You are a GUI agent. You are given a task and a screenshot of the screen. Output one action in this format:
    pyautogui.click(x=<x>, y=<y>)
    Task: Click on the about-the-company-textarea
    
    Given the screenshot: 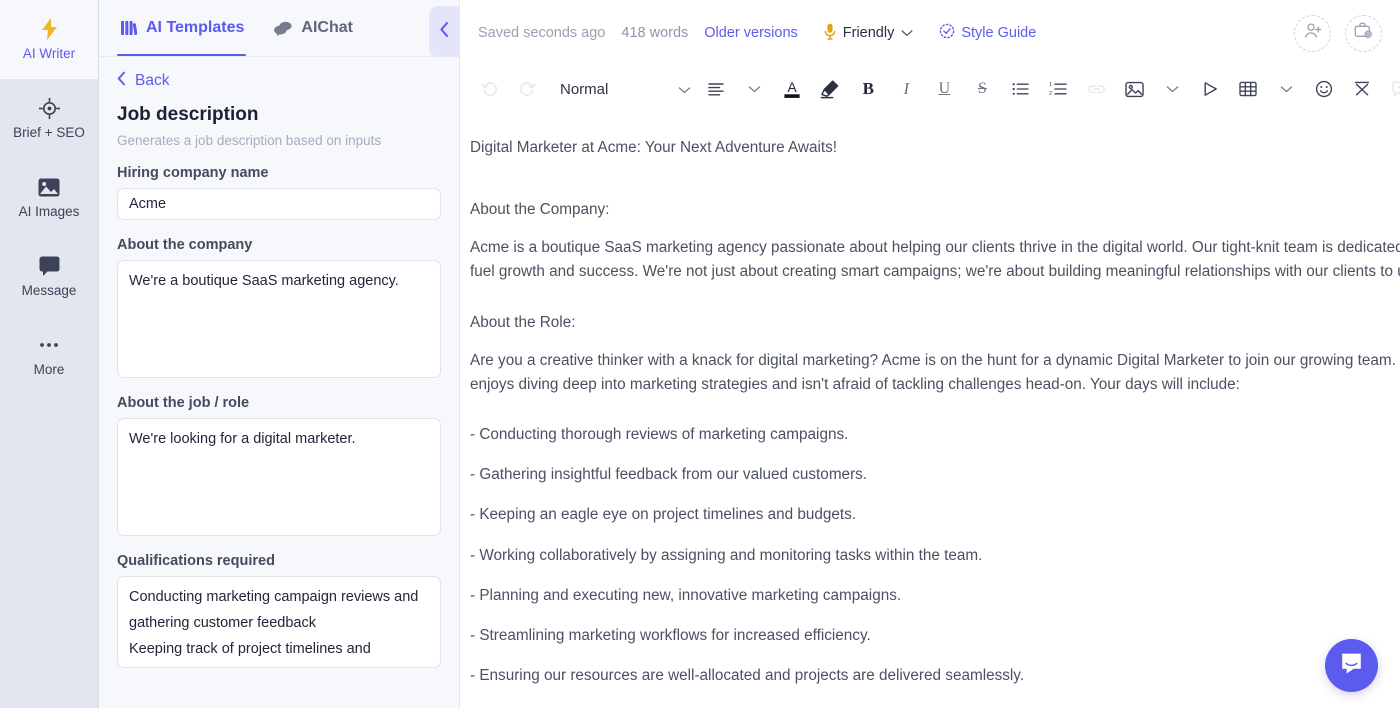 What is the action you would take?
    pyautogui.click(x=279, y=319)
    